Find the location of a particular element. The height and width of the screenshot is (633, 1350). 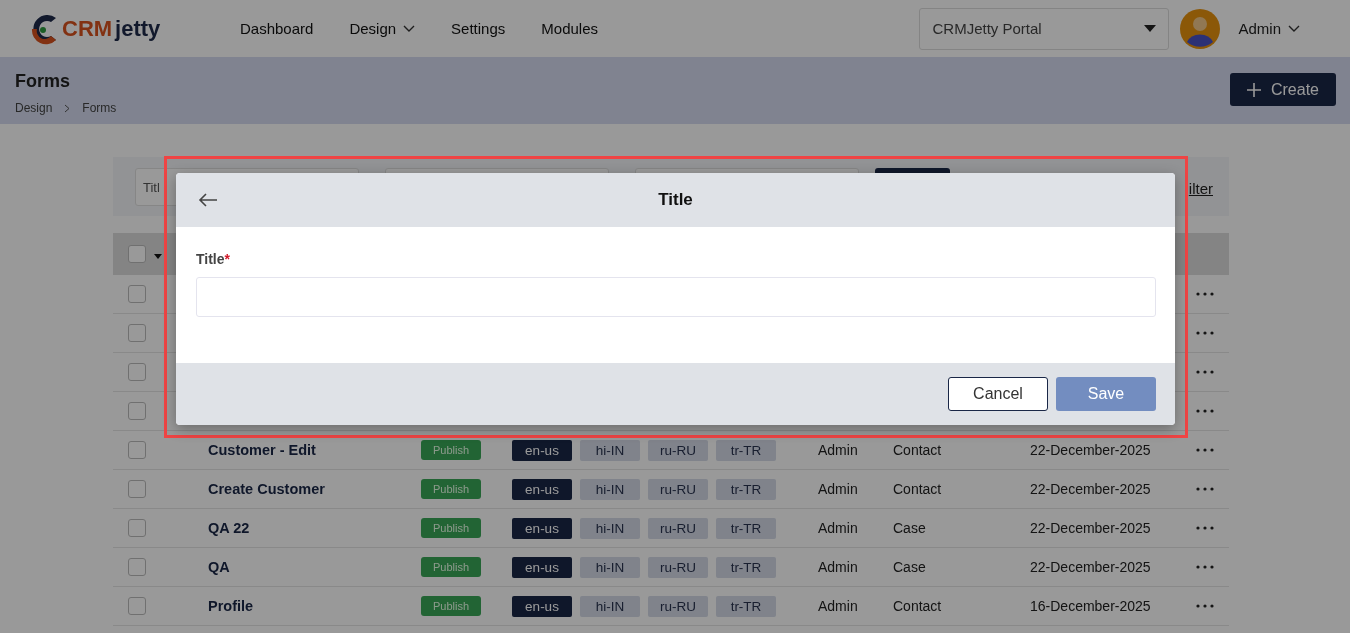

create-button: Create is located at coordinates (1283, 89).